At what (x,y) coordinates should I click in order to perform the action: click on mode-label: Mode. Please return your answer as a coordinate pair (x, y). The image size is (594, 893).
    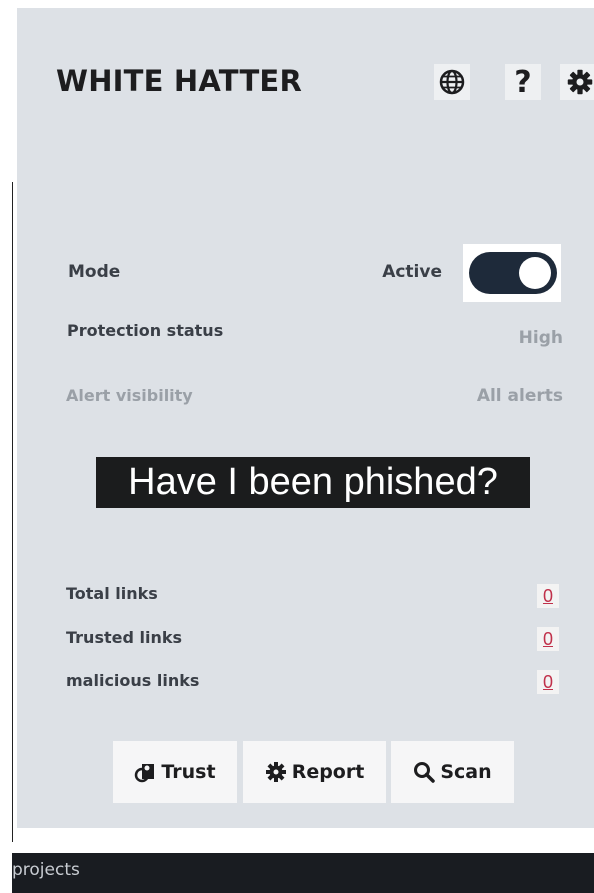
    Looking at the image, I should click on (94, 272).